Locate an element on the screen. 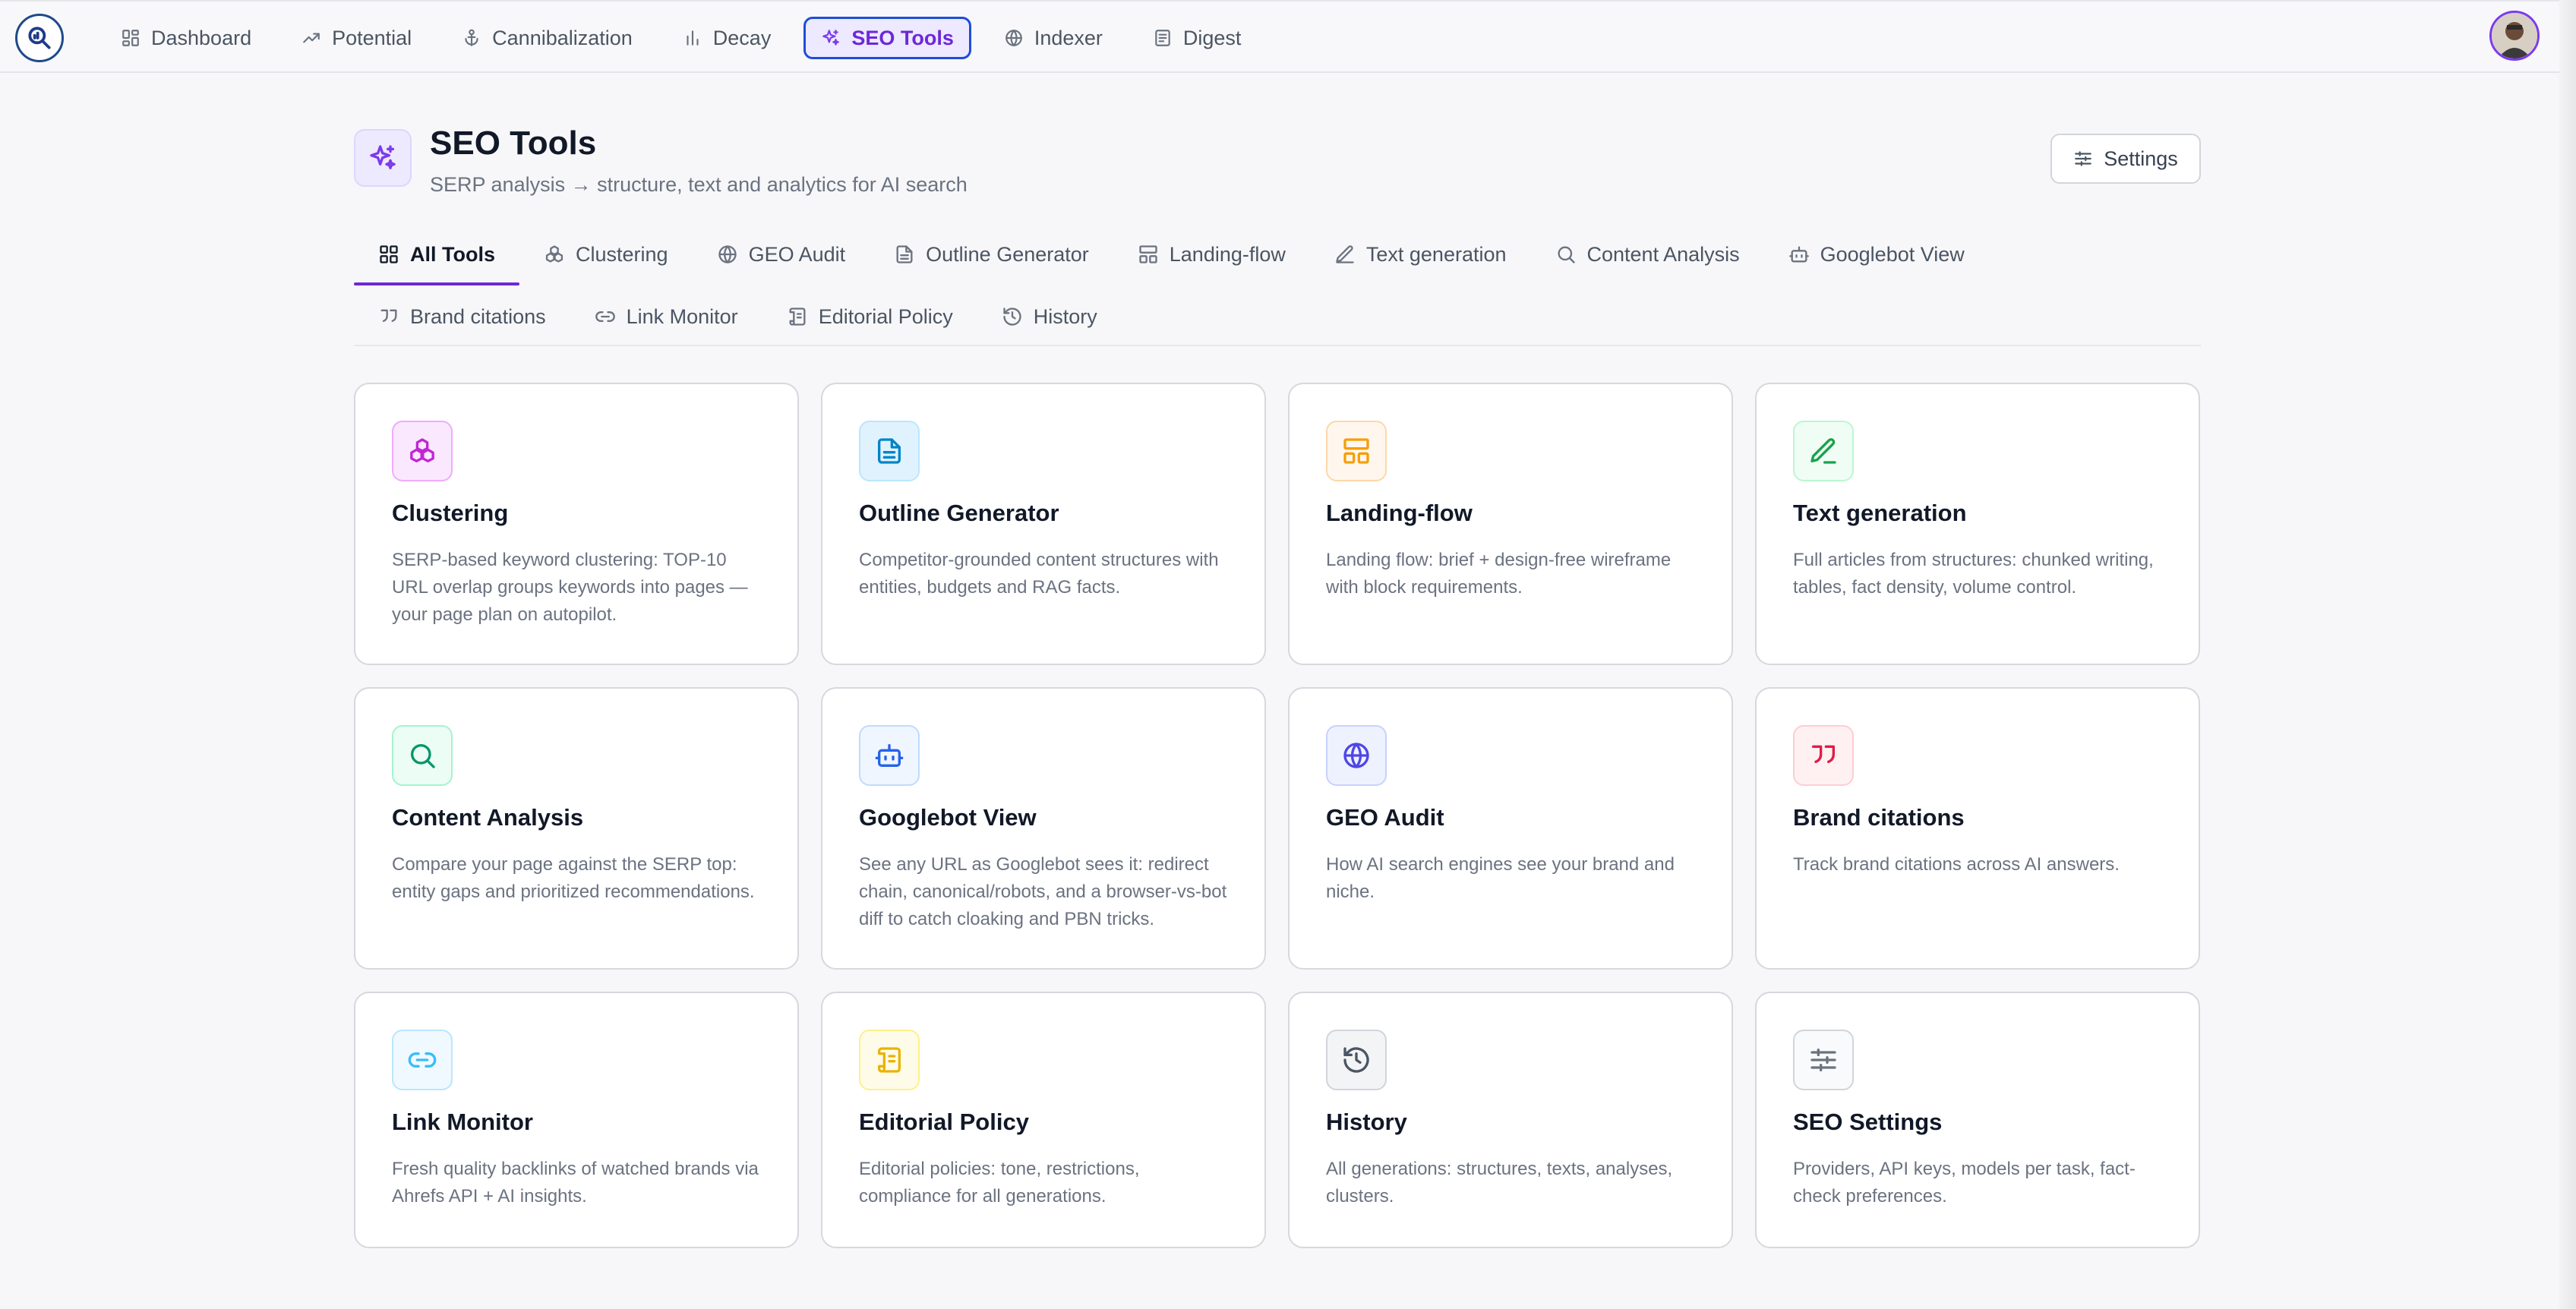 Image resolution: width=2576 pixels, height=1309 pixels. tab-label: GEO Audit is located at coordinates (797, 254).